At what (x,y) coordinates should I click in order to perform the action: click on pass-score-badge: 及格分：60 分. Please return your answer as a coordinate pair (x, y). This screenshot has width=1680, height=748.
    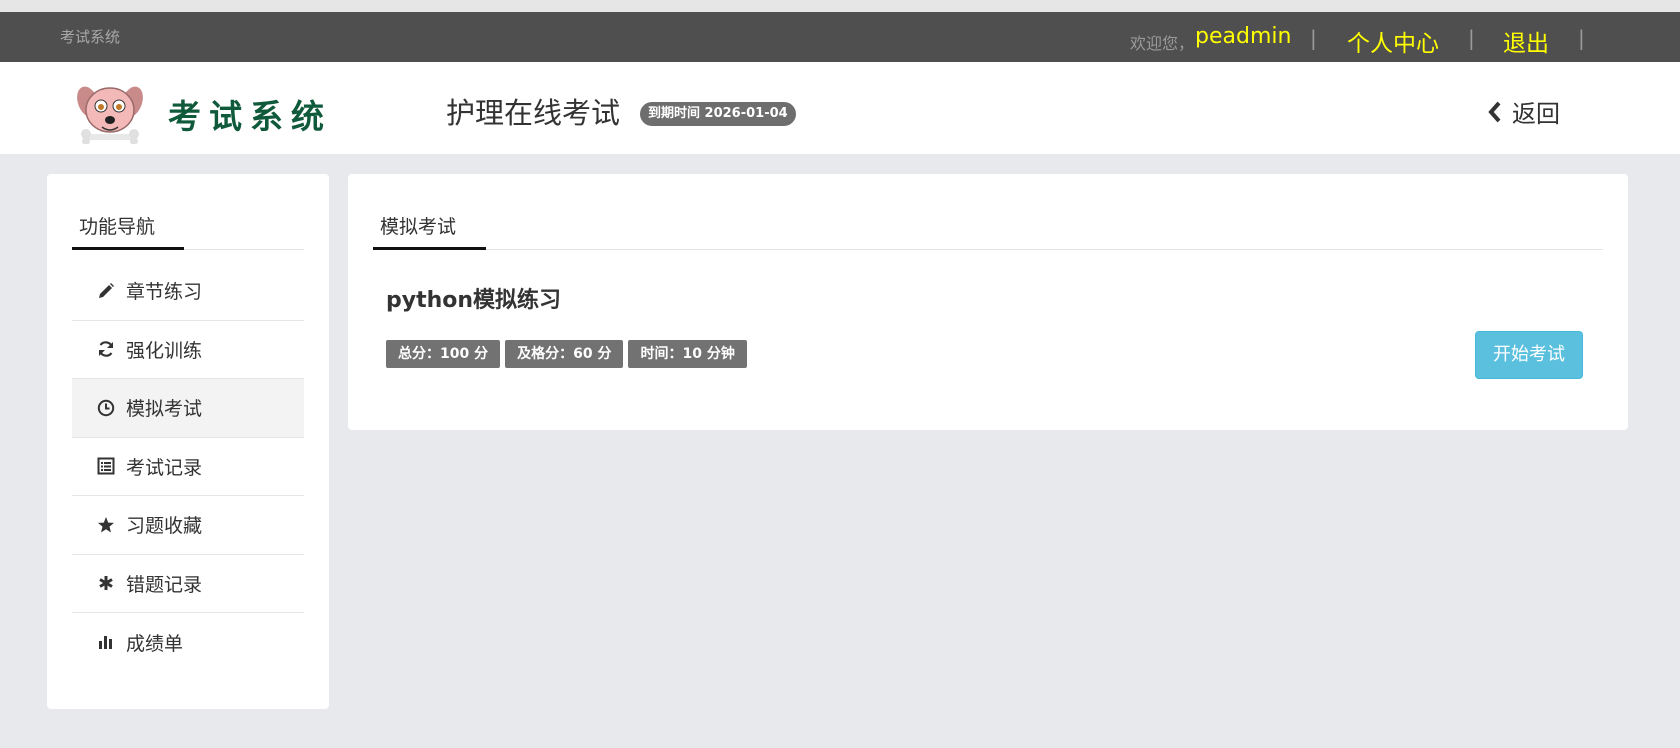
    Looking at the image, I should click on (564, 354).